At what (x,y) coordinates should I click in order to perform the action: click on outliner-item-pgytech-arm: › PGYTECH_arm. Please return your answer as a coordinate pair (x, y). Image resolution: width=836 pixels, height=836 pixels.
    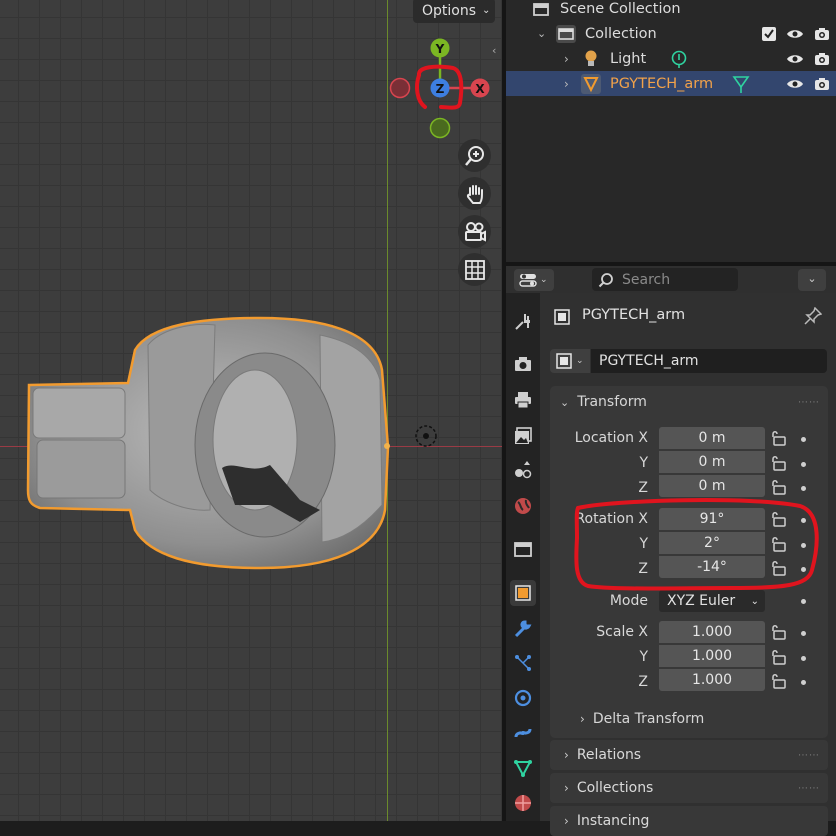
    Looking at the image, I should click on (671, 83).